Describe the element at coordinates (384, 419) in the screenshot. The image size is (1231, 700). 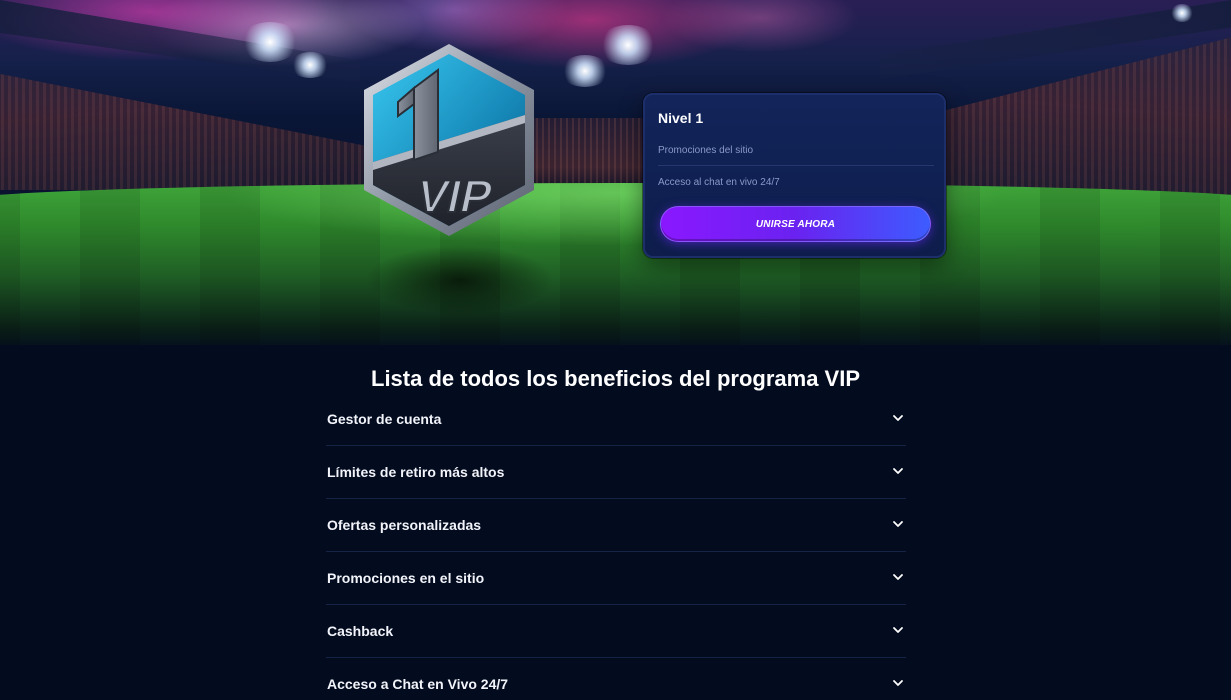
I see `benefit-label: Gestor de cuenta` at that location.